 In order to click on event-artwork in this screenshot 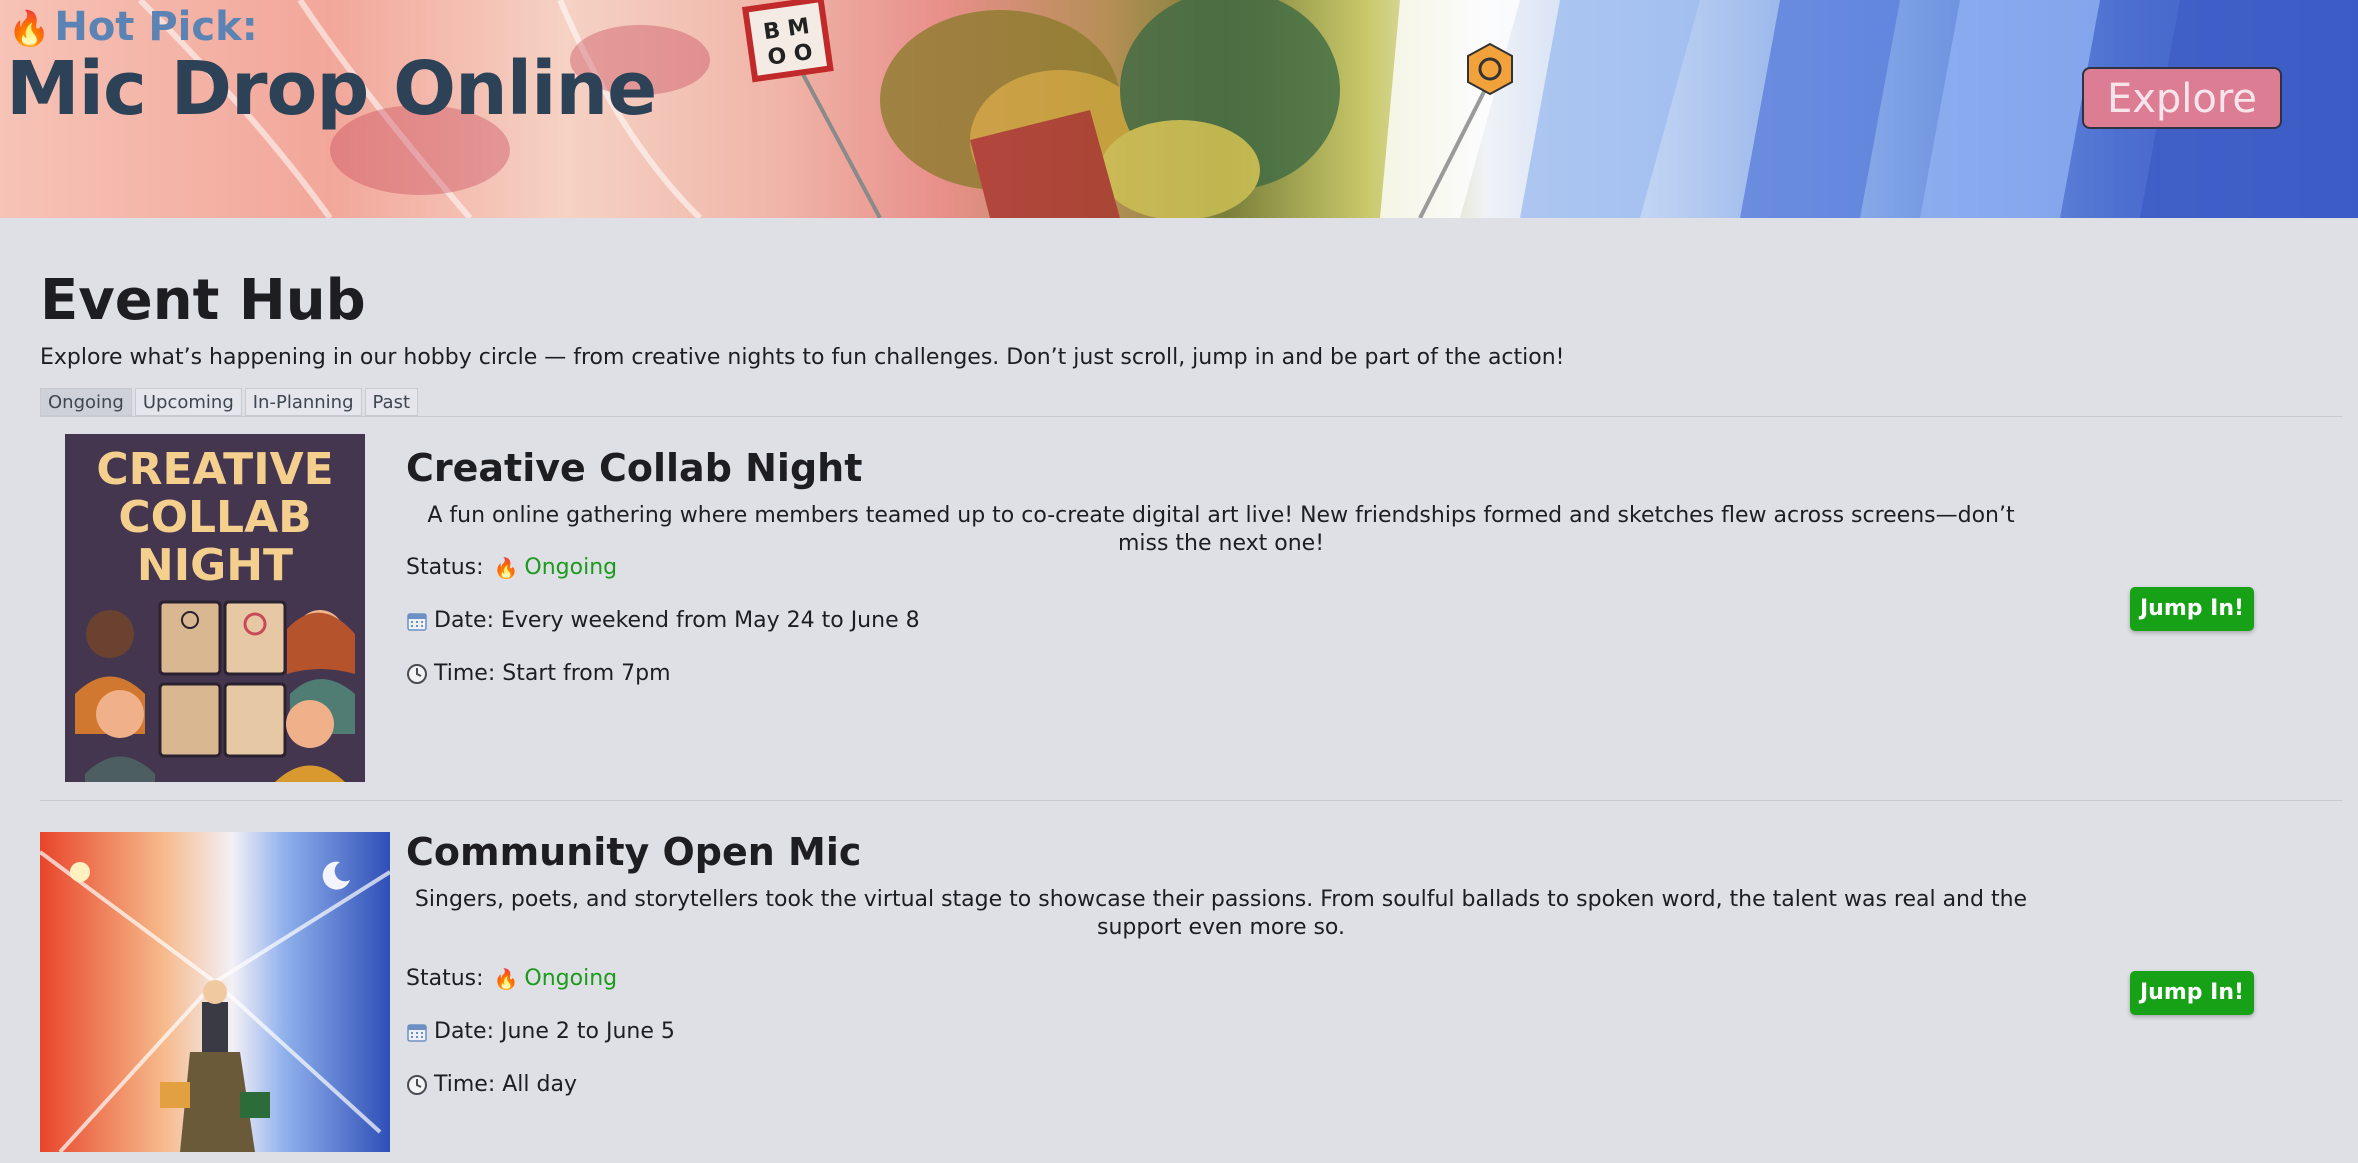, I will do `click(215, 992)`.